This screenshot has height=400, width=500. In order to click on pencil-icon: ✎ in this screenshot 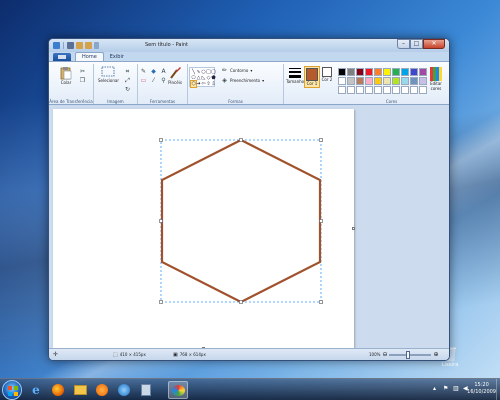, I will do `click(143, 71)`.